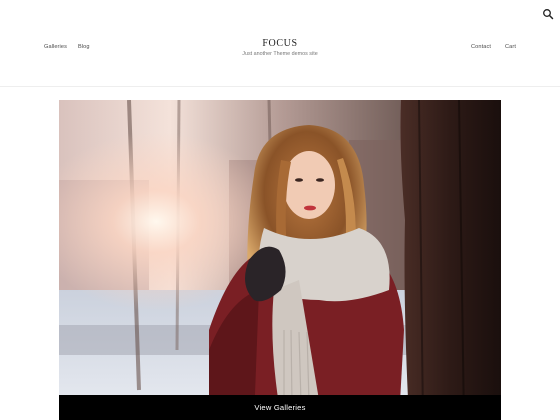  What do you see at coordinates (280, 54) in the screenshot?
I see `site-tagline: Just another Theme demos site` at bounding box center [280, 54].